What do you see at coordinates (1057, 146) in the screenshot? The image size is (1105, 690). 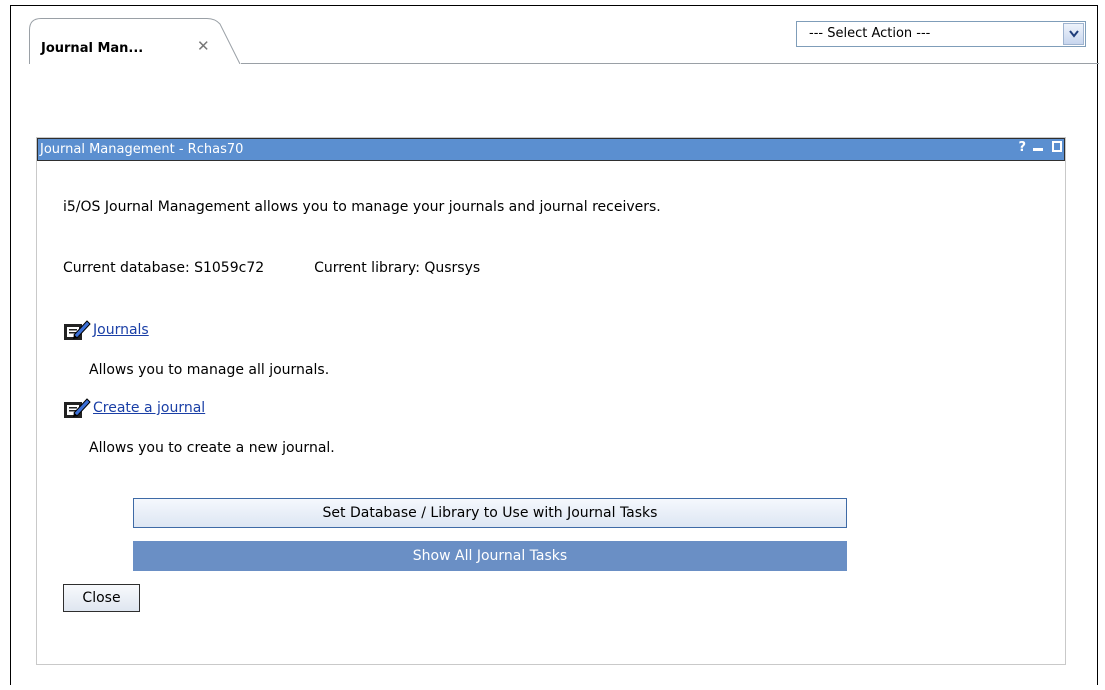 I see `maximize-icon` at bounding box center [1057, 146].